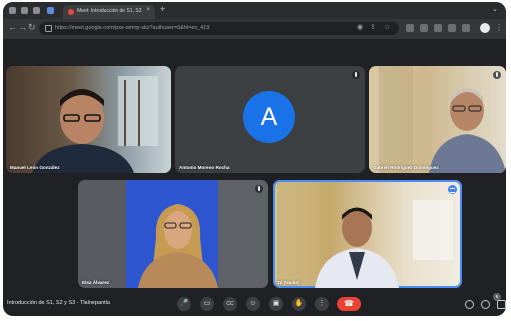 The image size is (511, 321). Describe the element at coordinates (12, 10) in the screenshot. I see `window-menu-icon` at that location.